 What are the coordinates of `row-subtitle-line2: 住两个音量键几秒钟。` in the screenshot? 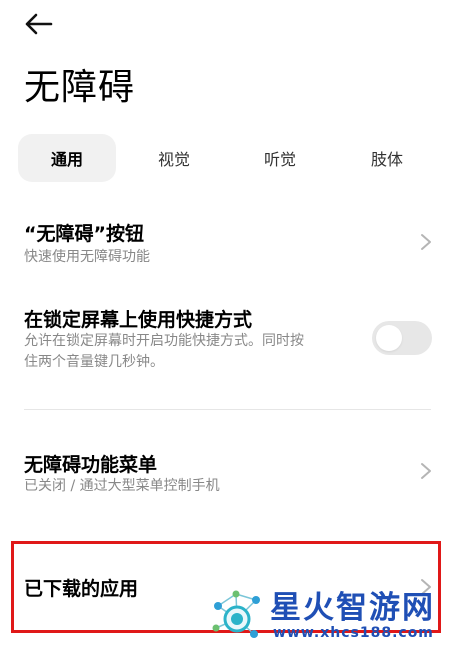 It's located at (94, 362).